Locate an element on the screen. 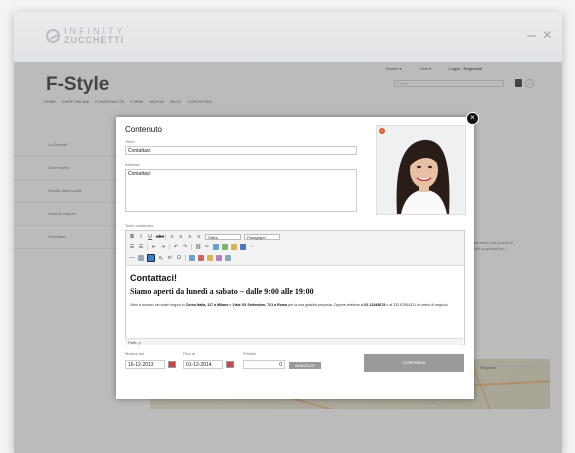 The image size is (575, 453). mostra-dal-input: 16-12-2013 is located at coordinates (145, 364).